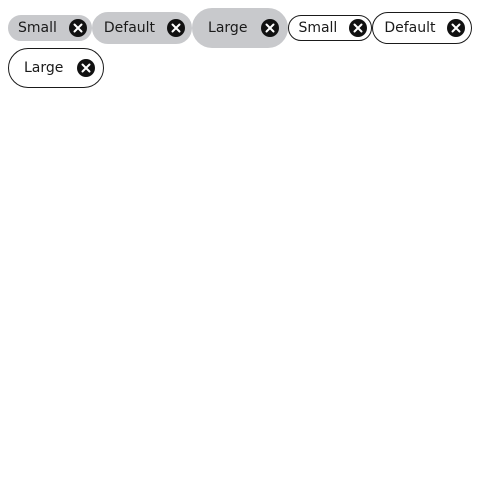  I want to click on chip-filled-small: Small, so click(50, 28).